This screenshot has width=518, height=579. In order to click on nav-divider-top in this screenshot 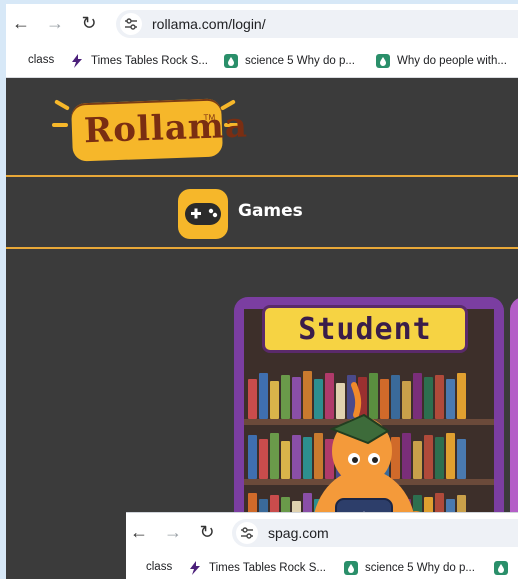, I will do `click(262, 176)`.